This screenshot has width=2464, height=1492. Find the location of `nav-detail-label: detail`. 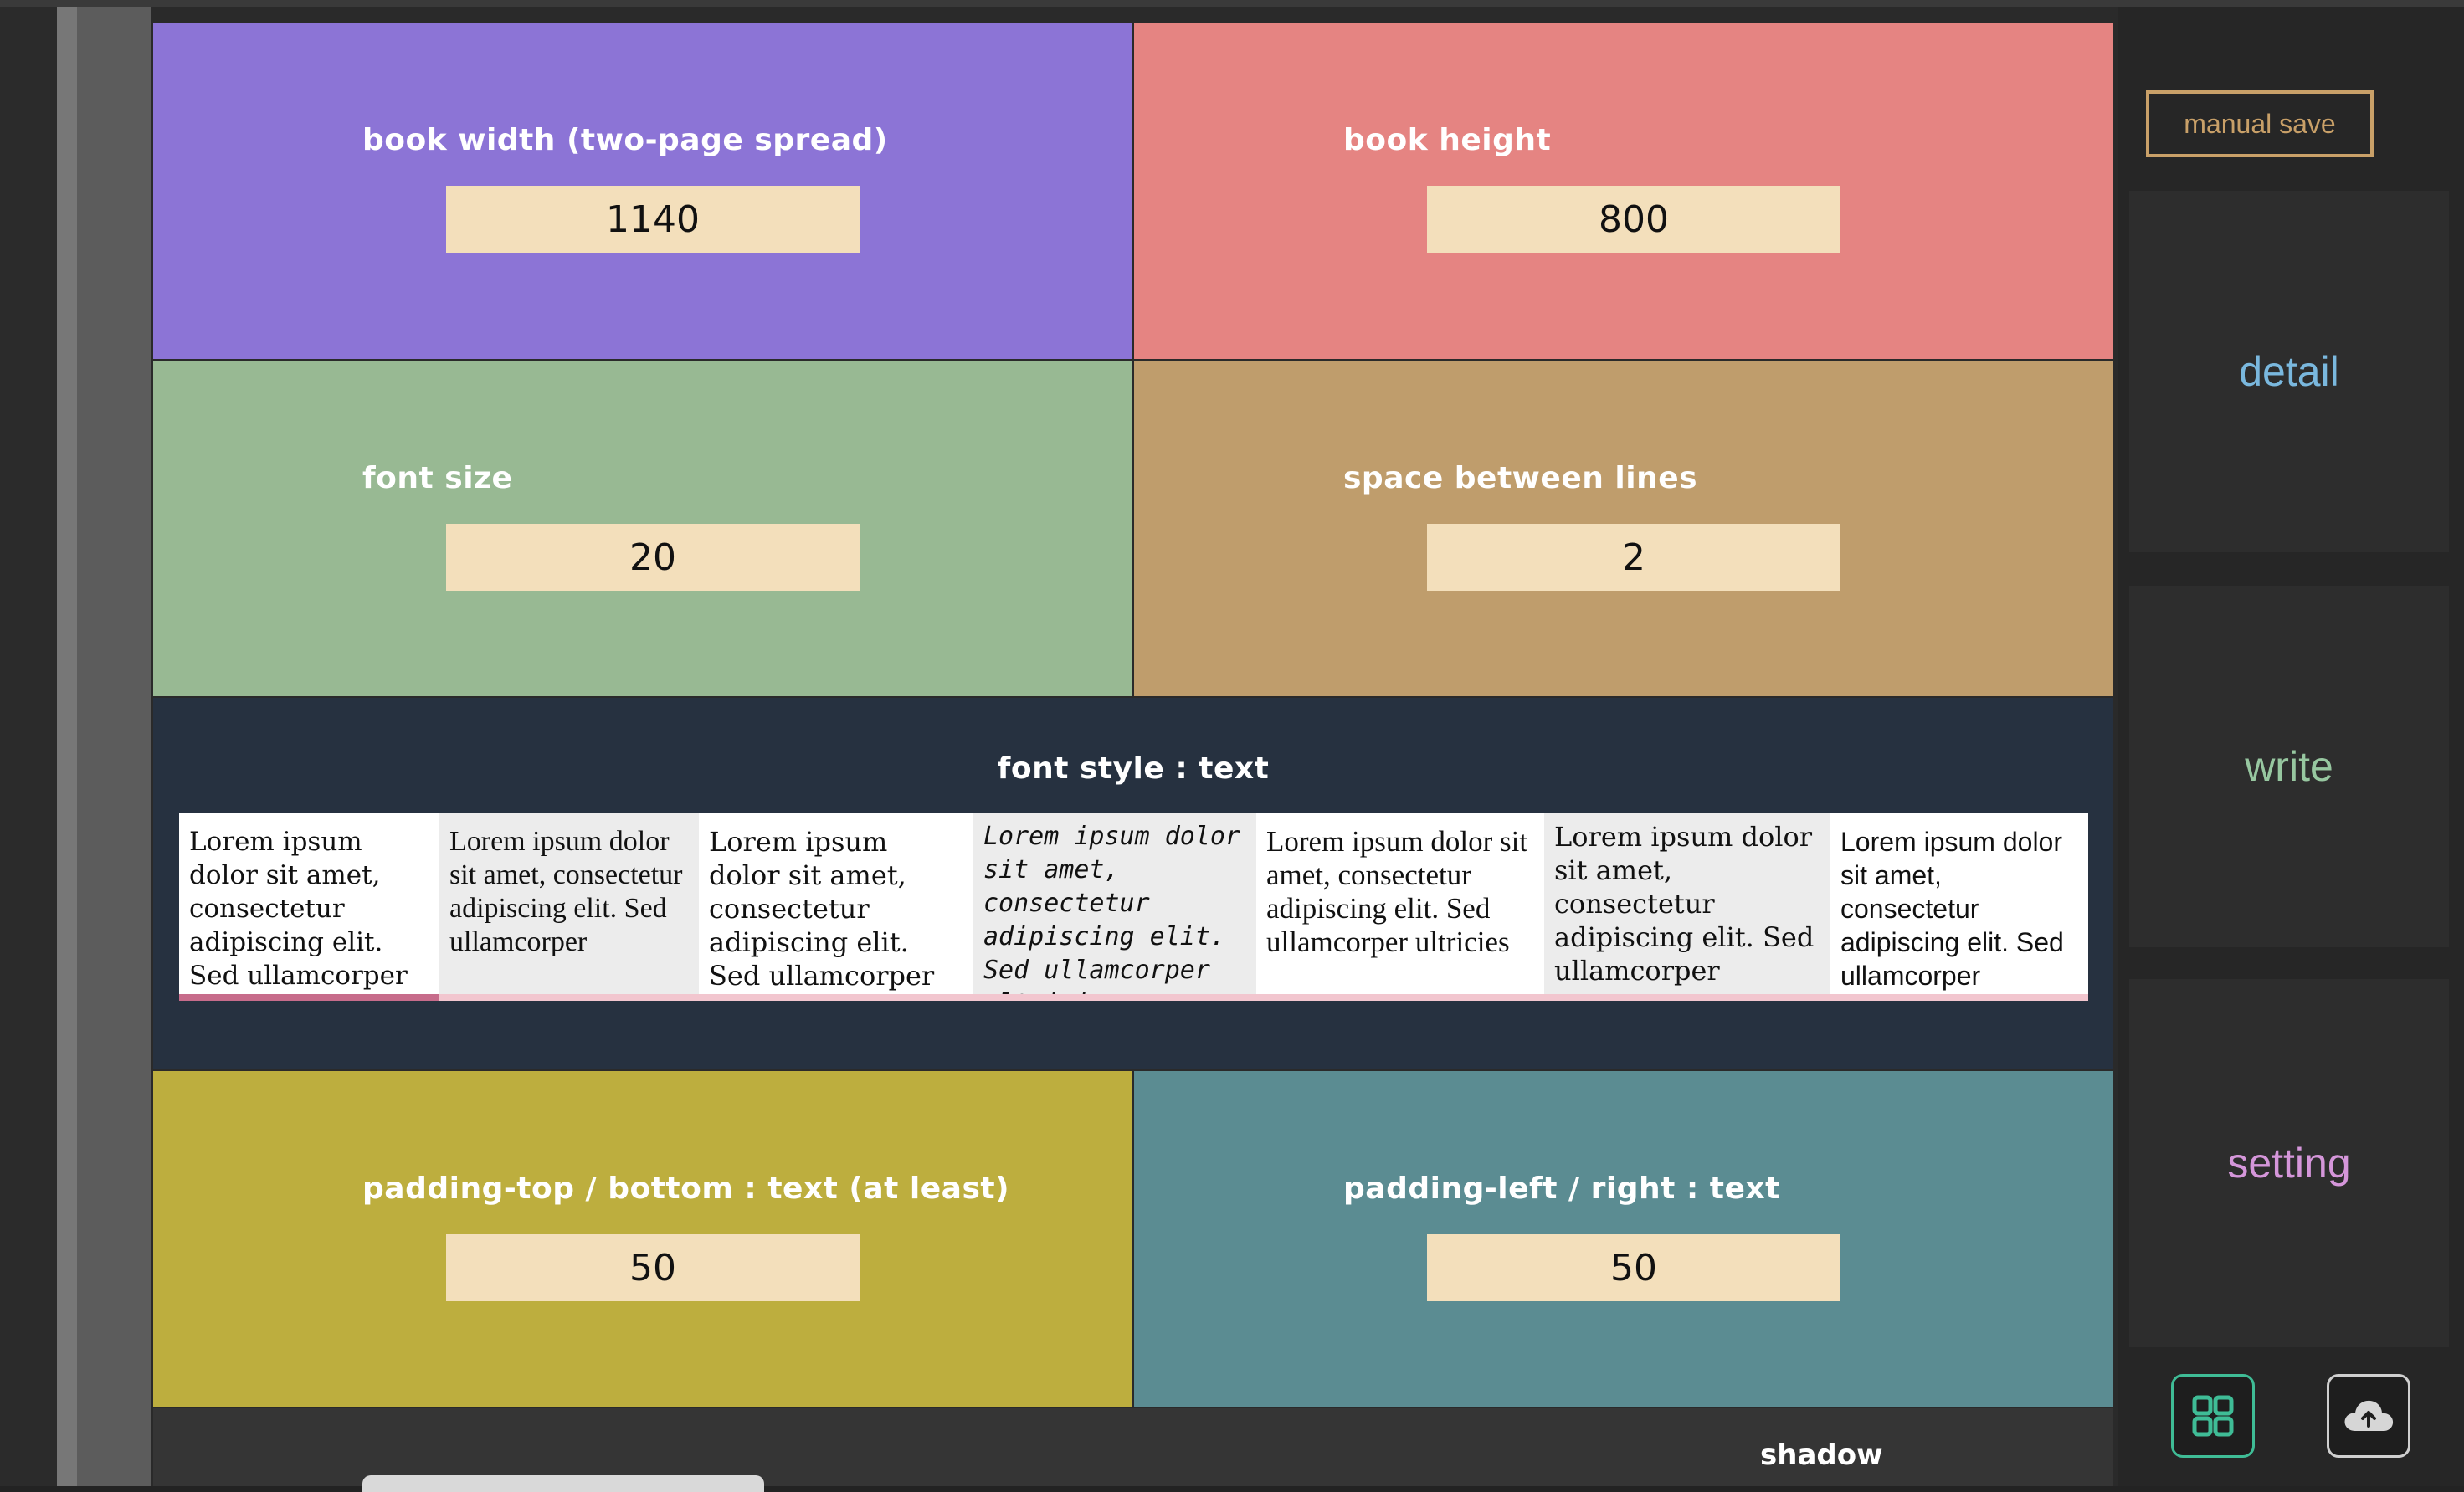

nav-detail-label: detail is located at coordinates (2289, 371).